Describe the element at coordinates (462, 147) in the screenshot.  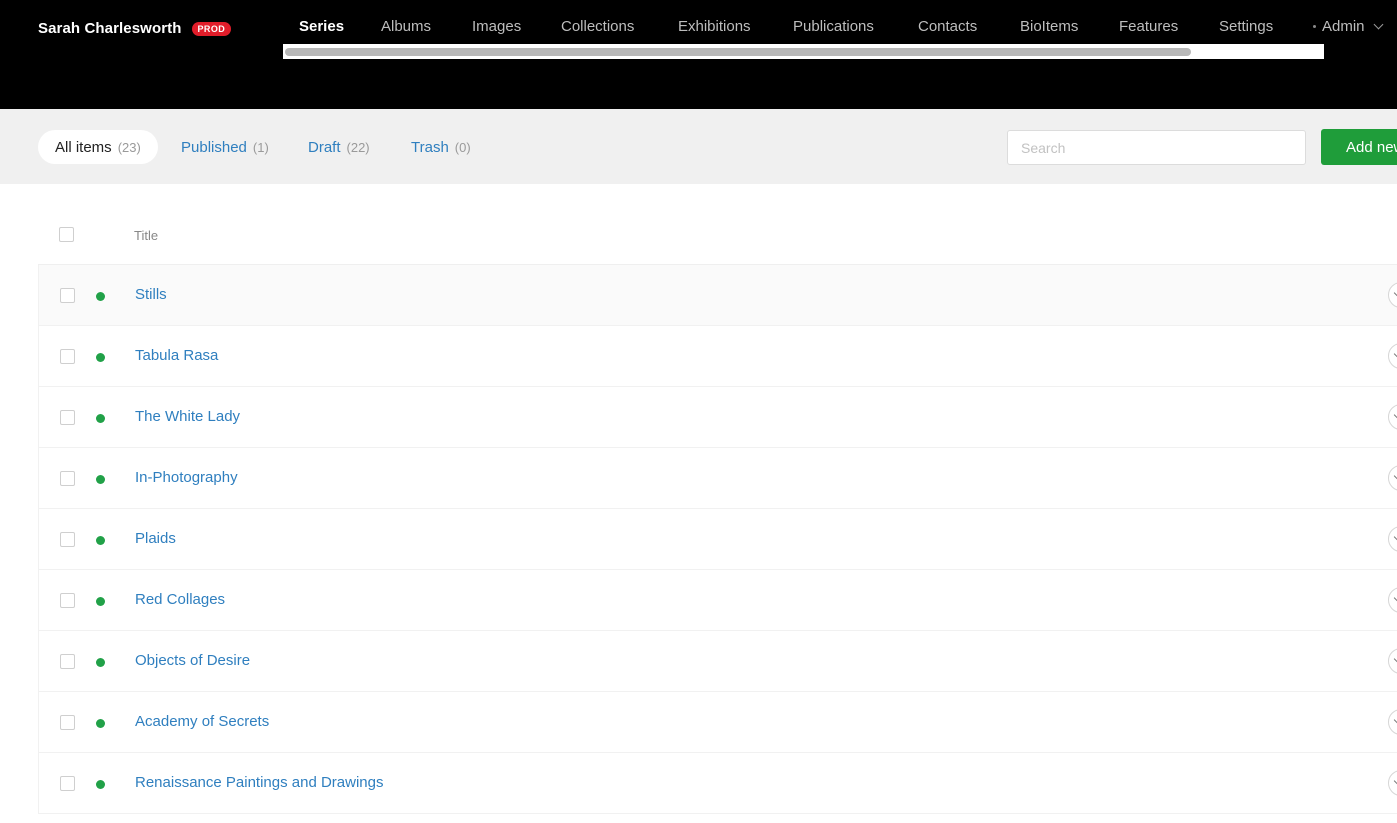
I see `tab-count: (0)` at that location.